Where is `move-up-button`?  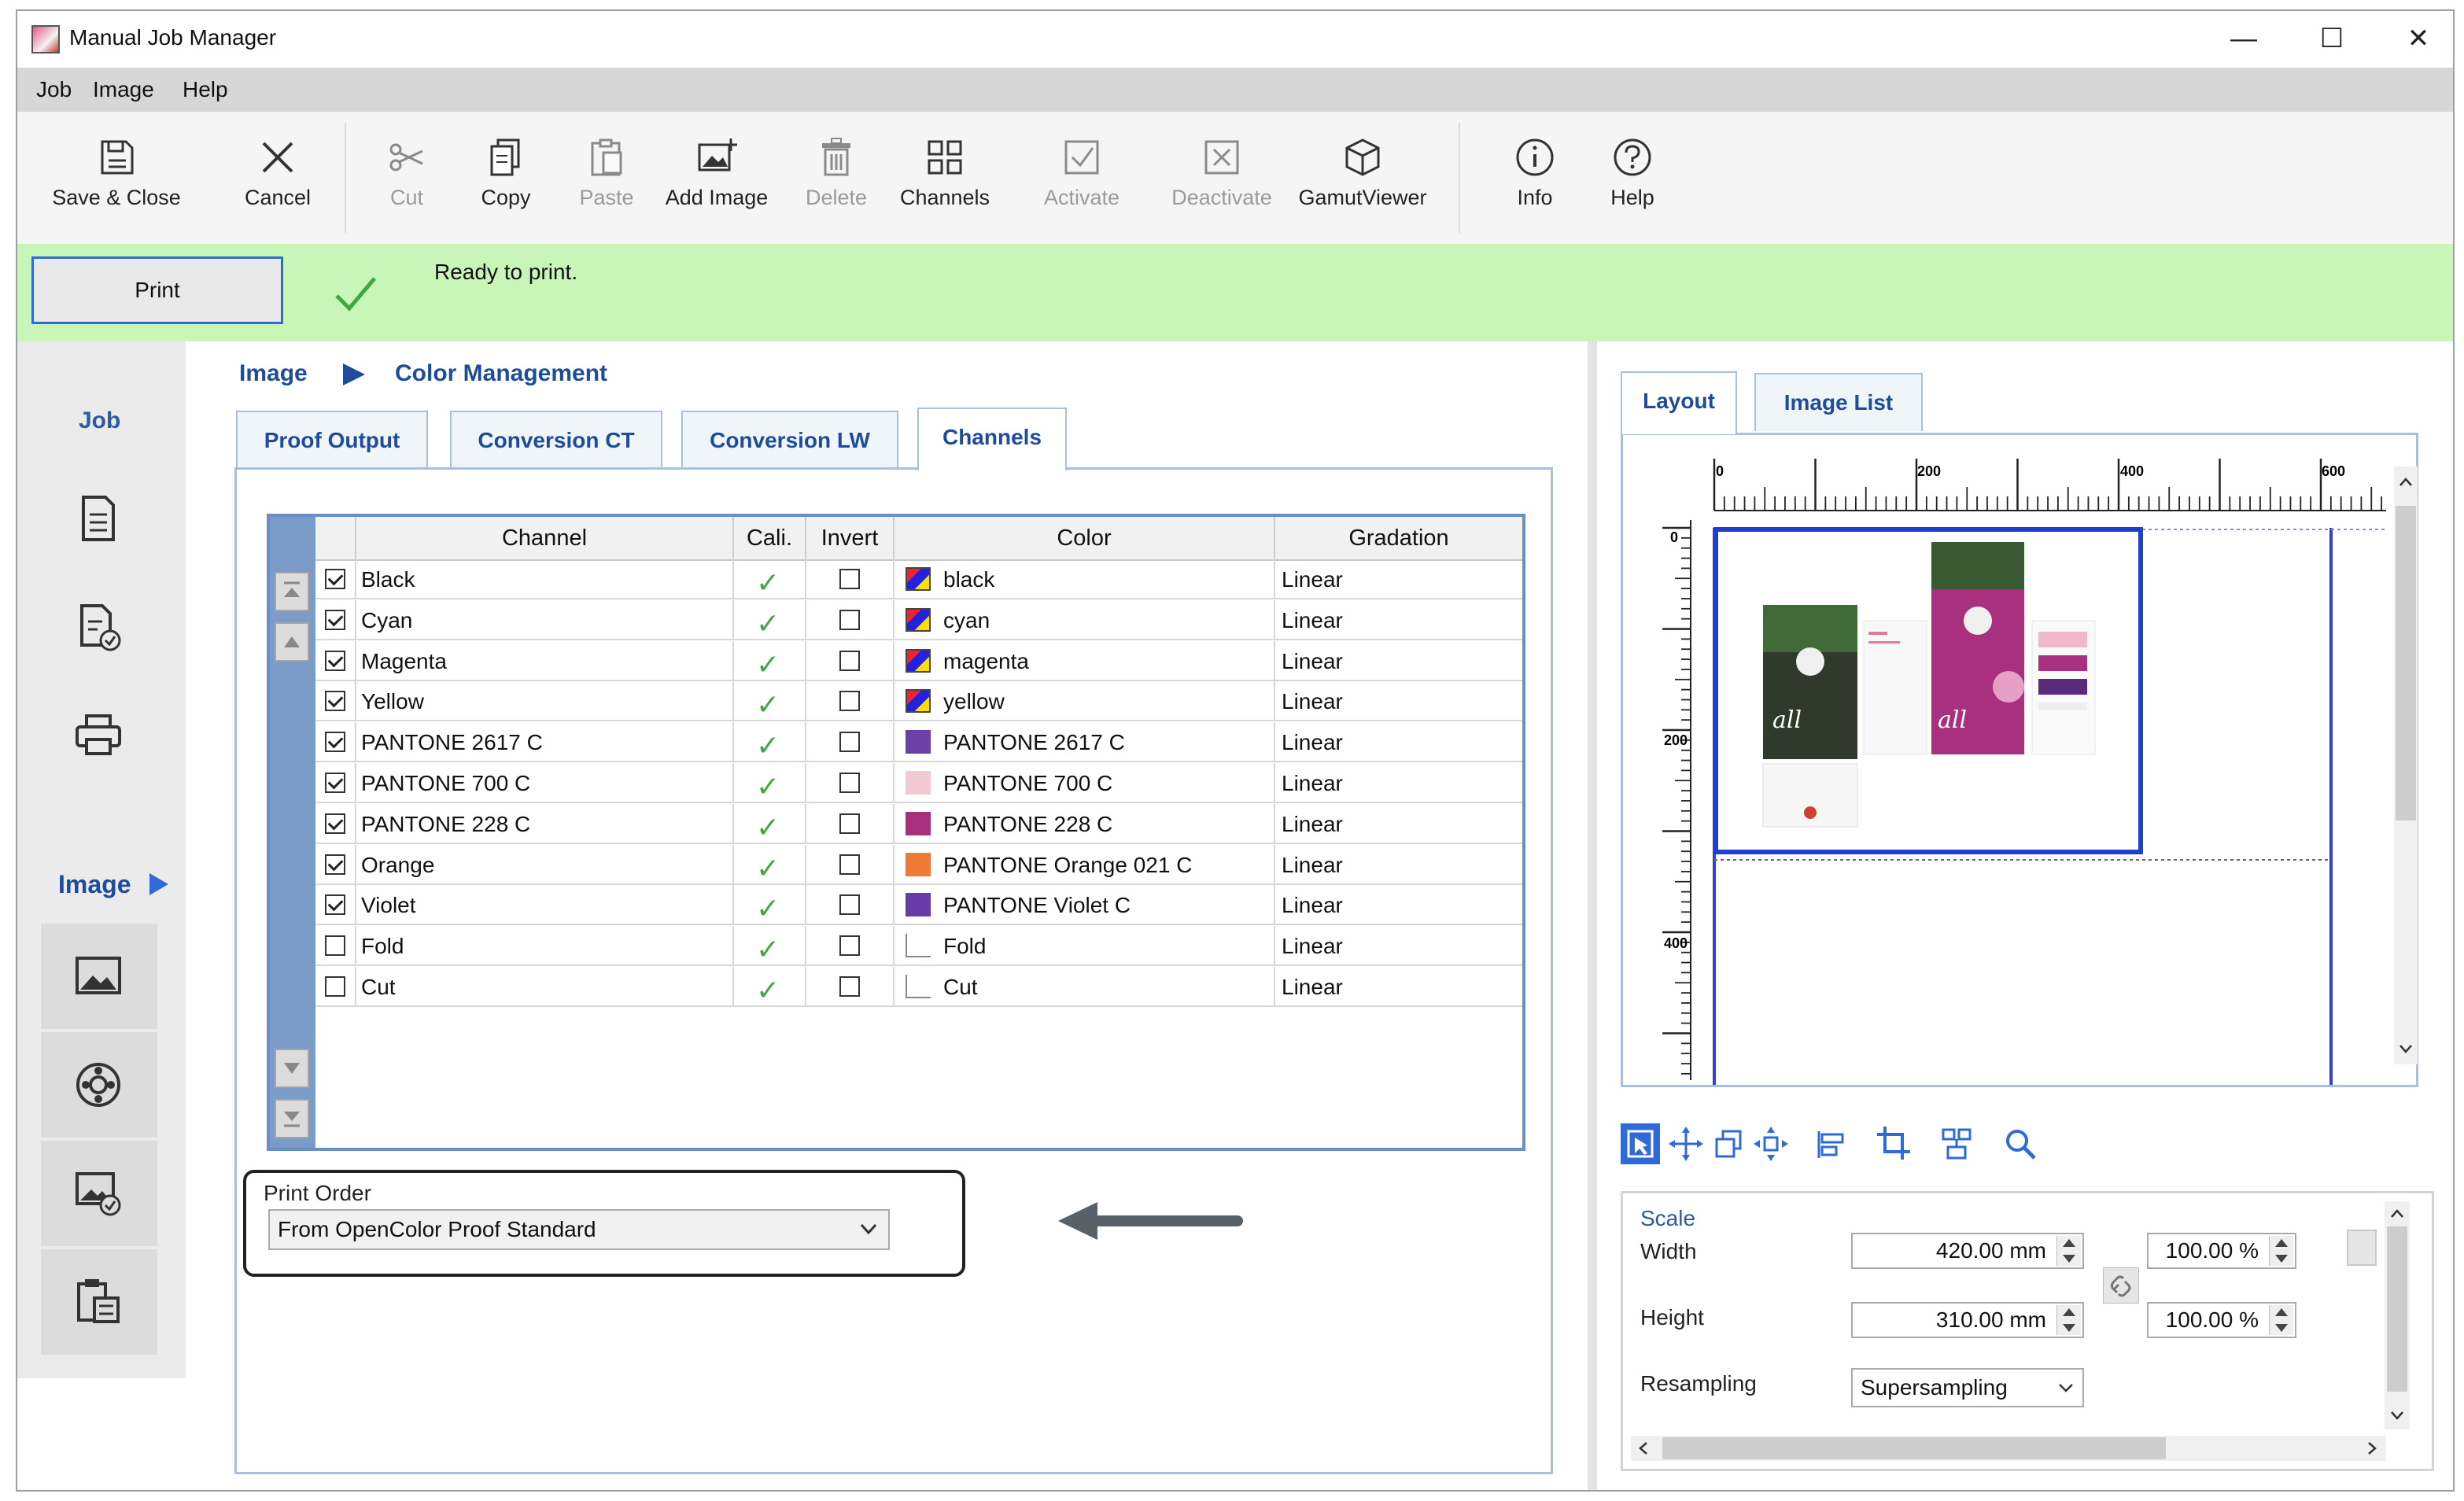 move-up-button is located at coordinates (292, 642).